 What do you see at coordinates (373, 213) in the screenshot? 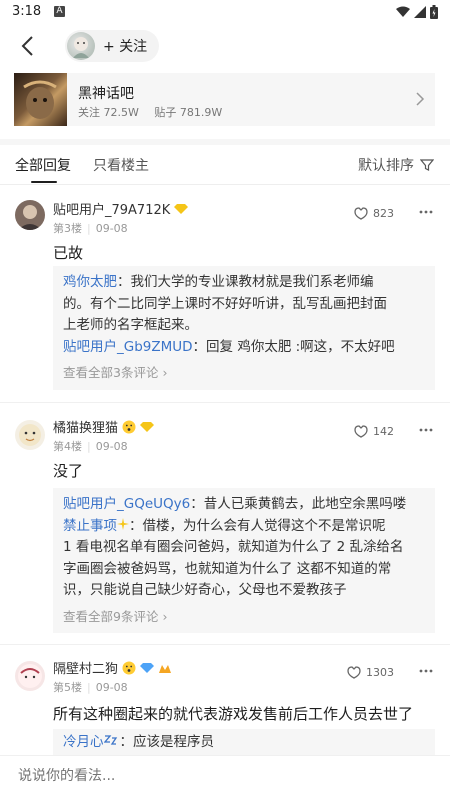
I see `like-button: 823` at bounding box center [373, 213].